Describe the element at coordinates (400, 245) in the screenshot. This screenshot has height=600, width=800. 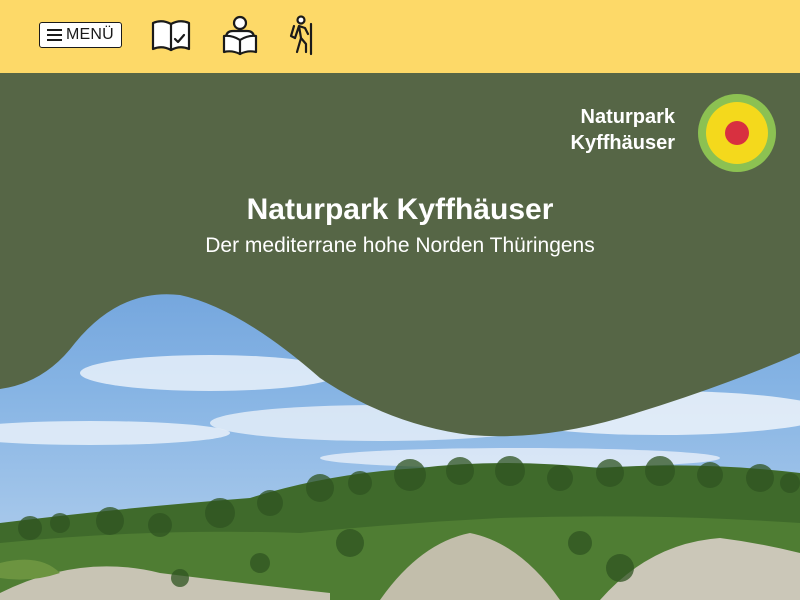
I see `hero-subtitle: Der mediterrane hohe Norden Thüringens` at that location.